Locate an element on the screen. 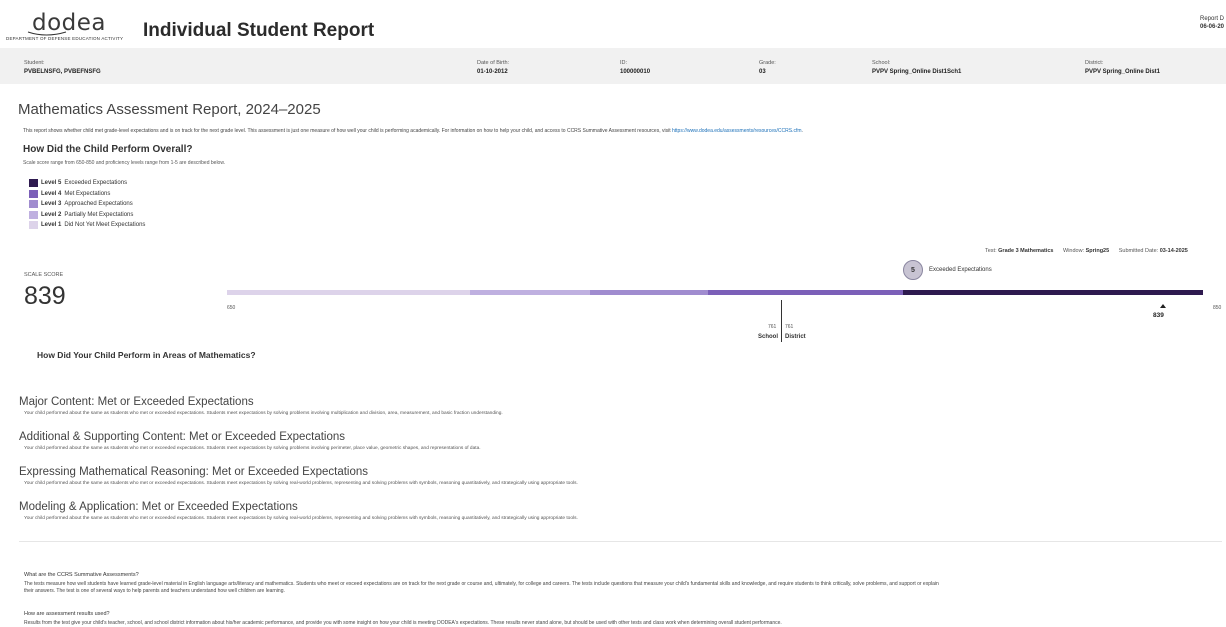 The height and width of the screenshot is (627, 1226). school-avg-value: 761 is located at coordinates (772, 327).